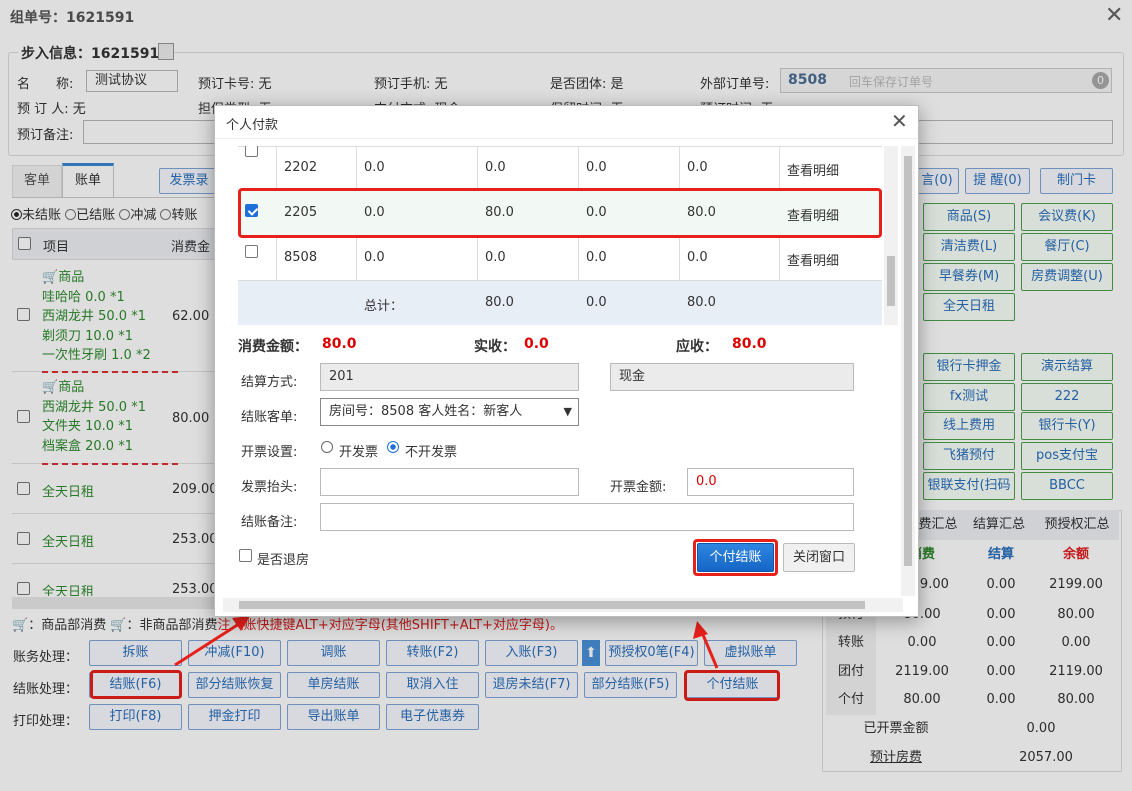  I want to click on total-cell: 0.0, so click(596, 302).